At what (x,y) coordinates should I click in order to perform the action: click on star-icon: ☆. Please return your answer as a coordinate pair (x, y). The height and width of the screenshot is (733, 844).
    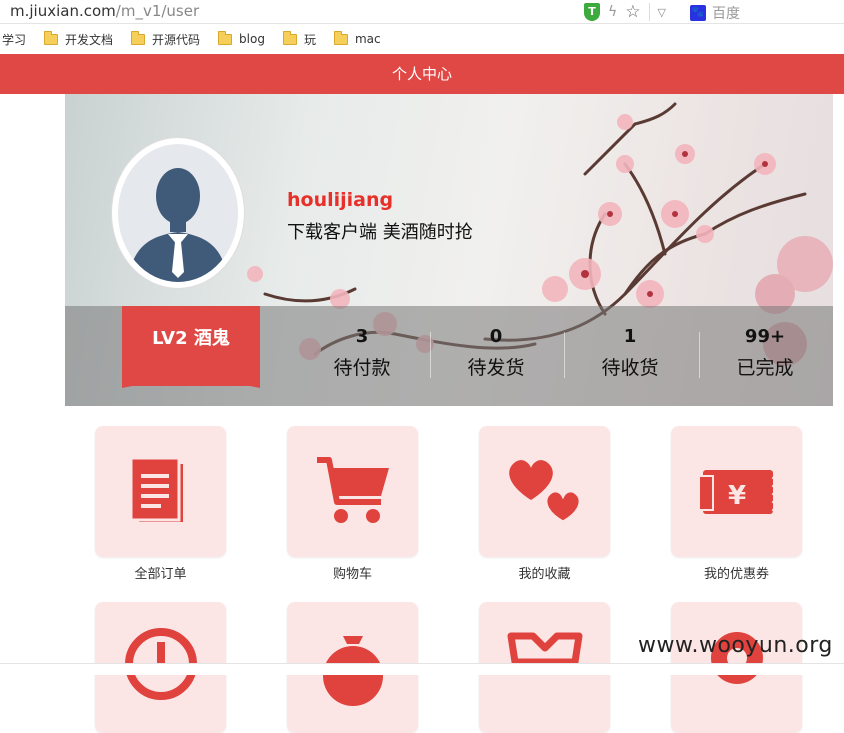
    Looking at the image, I should click on (632, 12).